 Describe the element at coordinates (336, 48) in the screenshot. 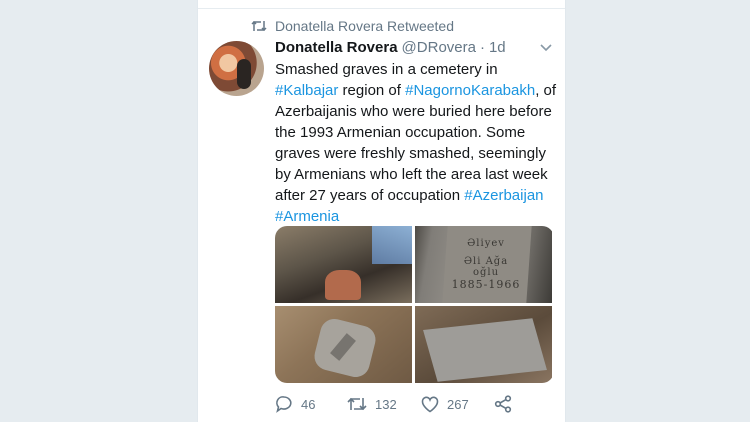

I see `author-name: Donatella Rovera` at that location.